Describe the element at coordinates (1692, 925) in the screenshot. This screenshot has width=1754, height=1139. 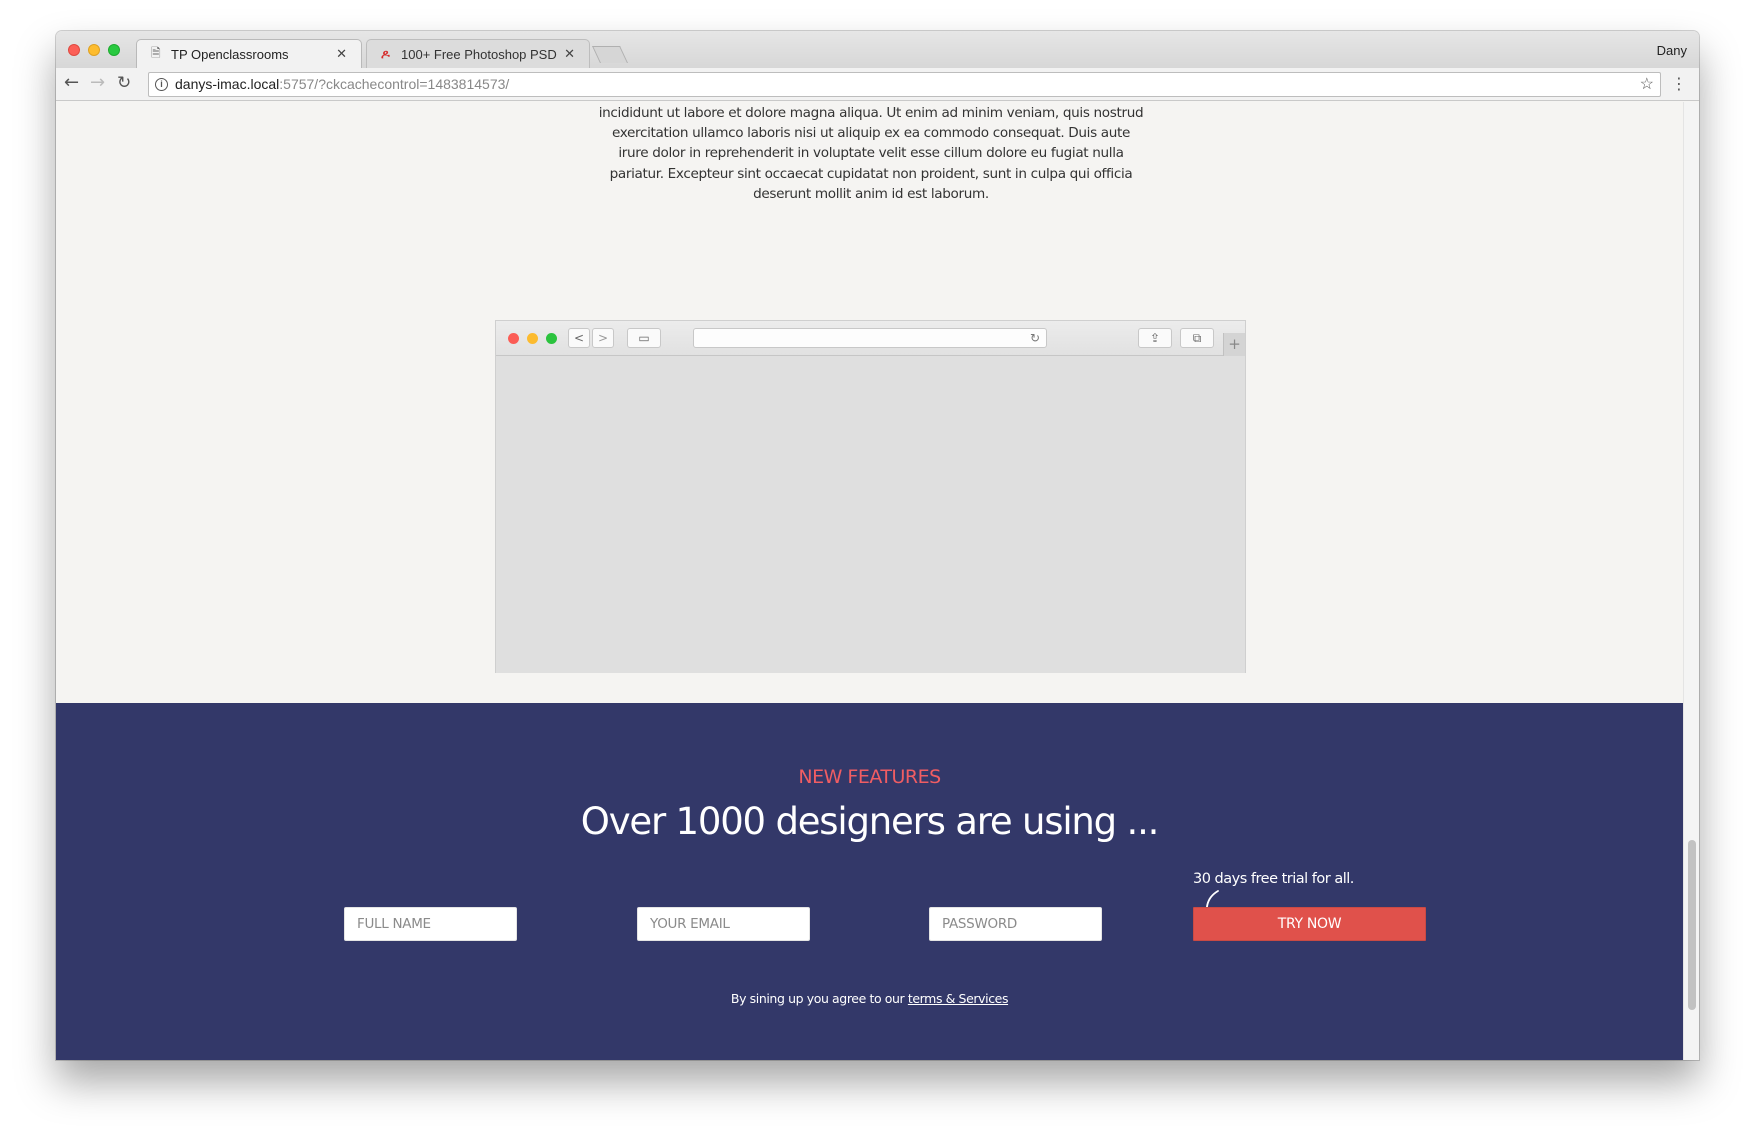
I see `scrollbar-thumb` at that location.